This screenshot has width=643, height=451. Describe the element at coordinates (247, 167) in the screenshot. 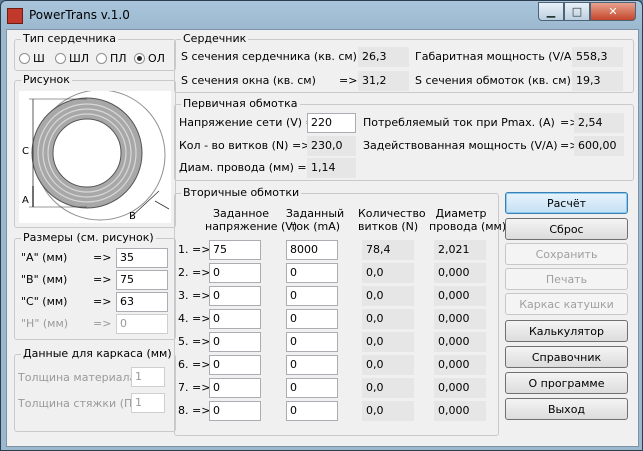

I see `wire-diameter-label: Диам. провода (мм) =>` at that location.